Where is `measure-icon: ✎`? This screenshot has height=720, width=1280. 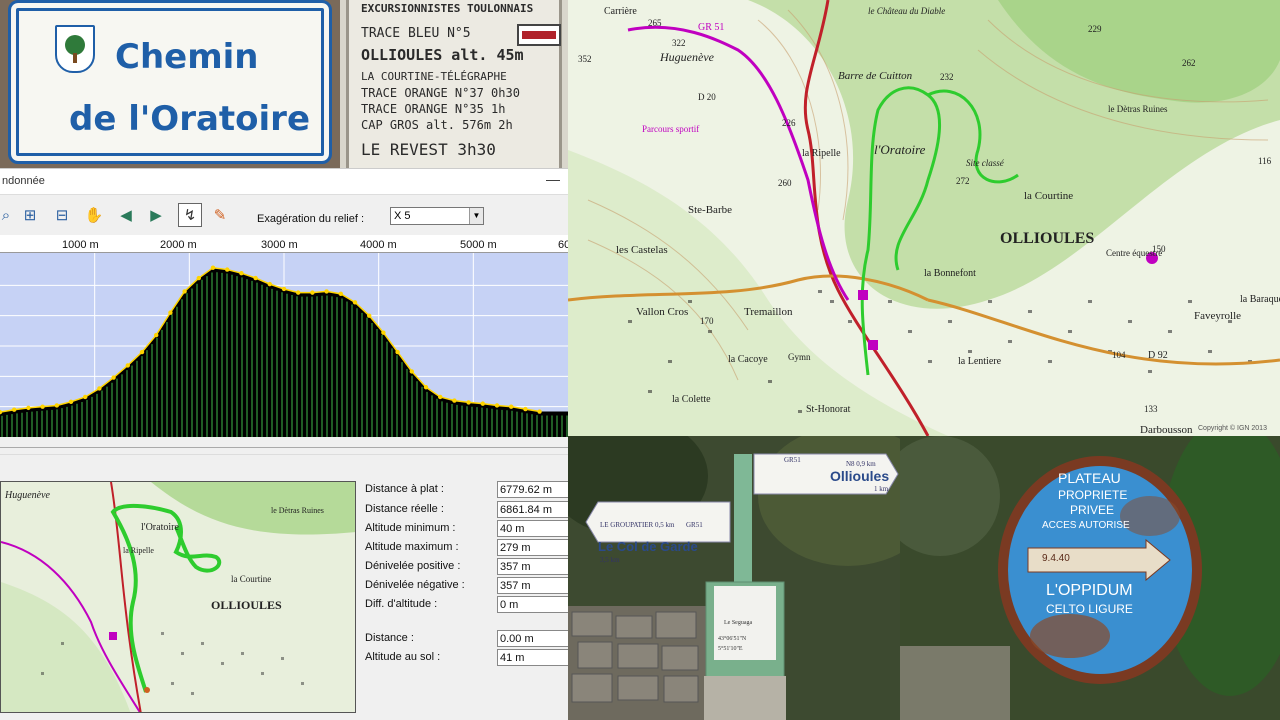 measure-icon: ✎ is located at coordinates (220, 215).